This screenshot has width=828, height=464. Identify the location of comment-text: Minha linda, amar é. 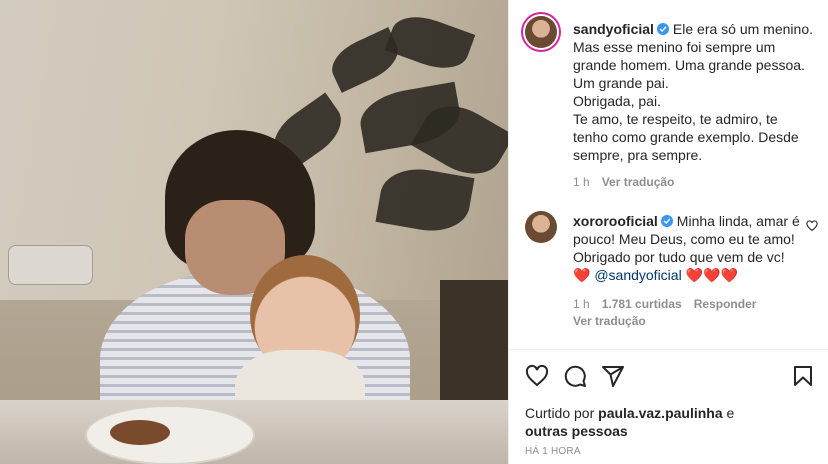
(738, 221).